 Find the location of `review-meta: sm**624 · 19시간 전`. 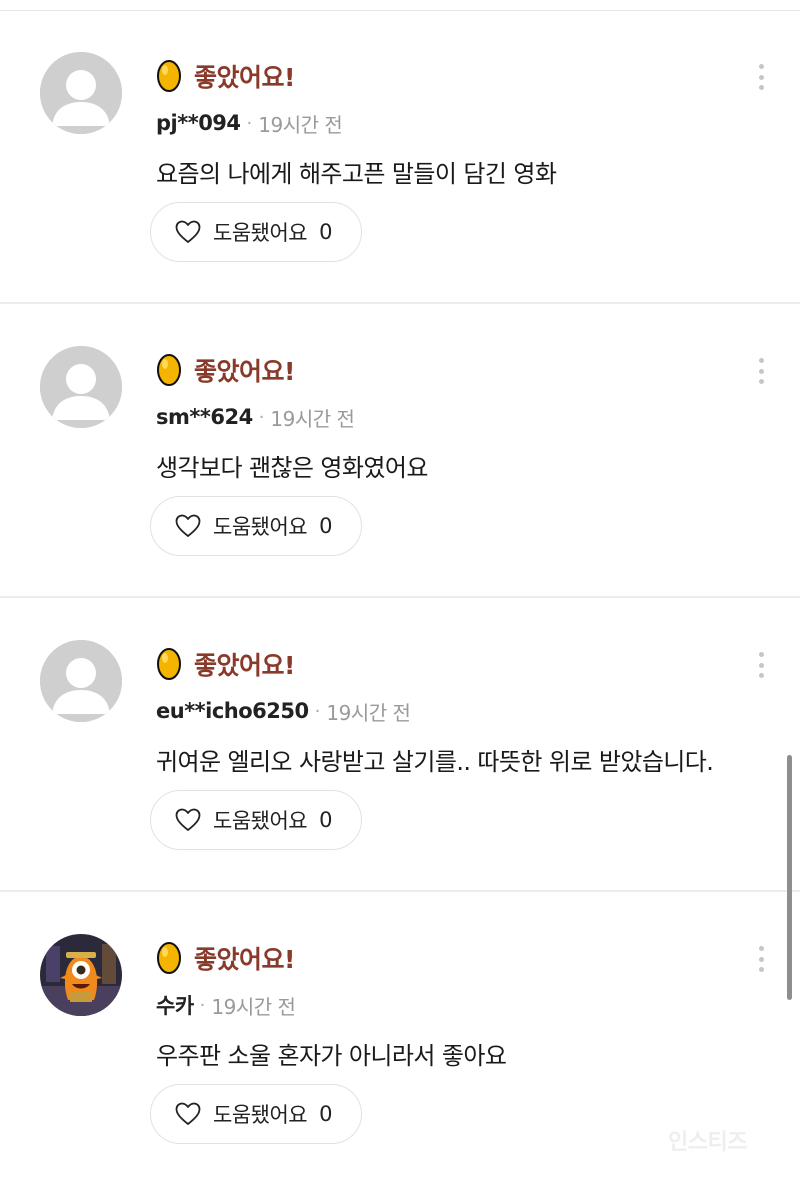

review-meta: sm**624 · 19시간 전 is located at coordinates (255, 417).